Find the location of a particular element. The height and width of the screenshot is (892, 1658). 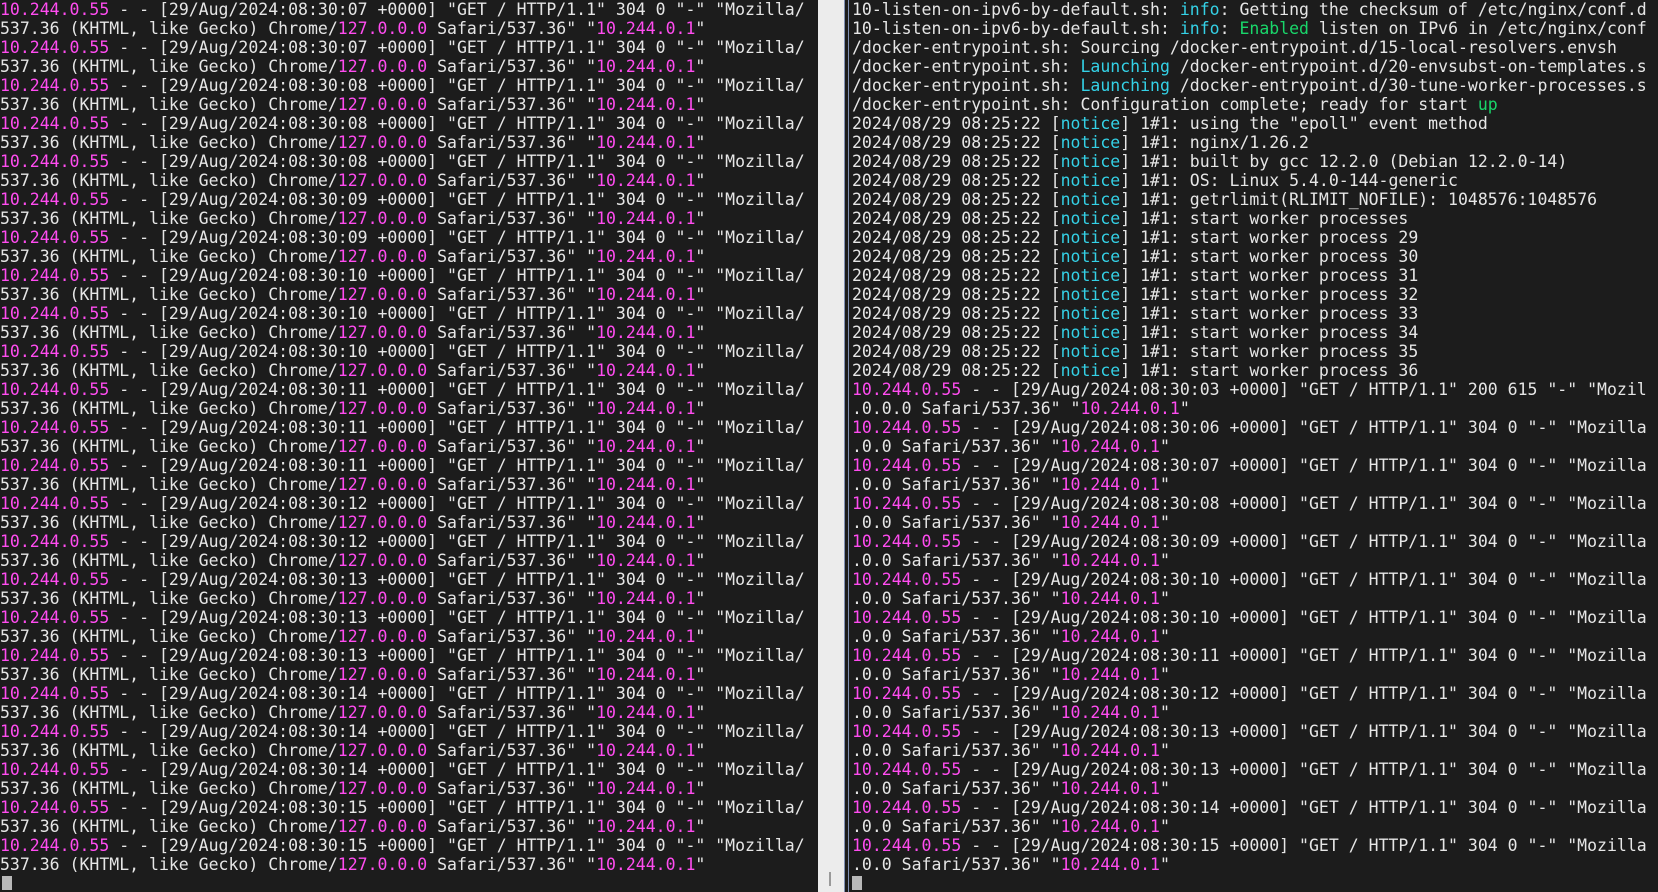

log-segment: notice is located at coordinates (1090, 237).